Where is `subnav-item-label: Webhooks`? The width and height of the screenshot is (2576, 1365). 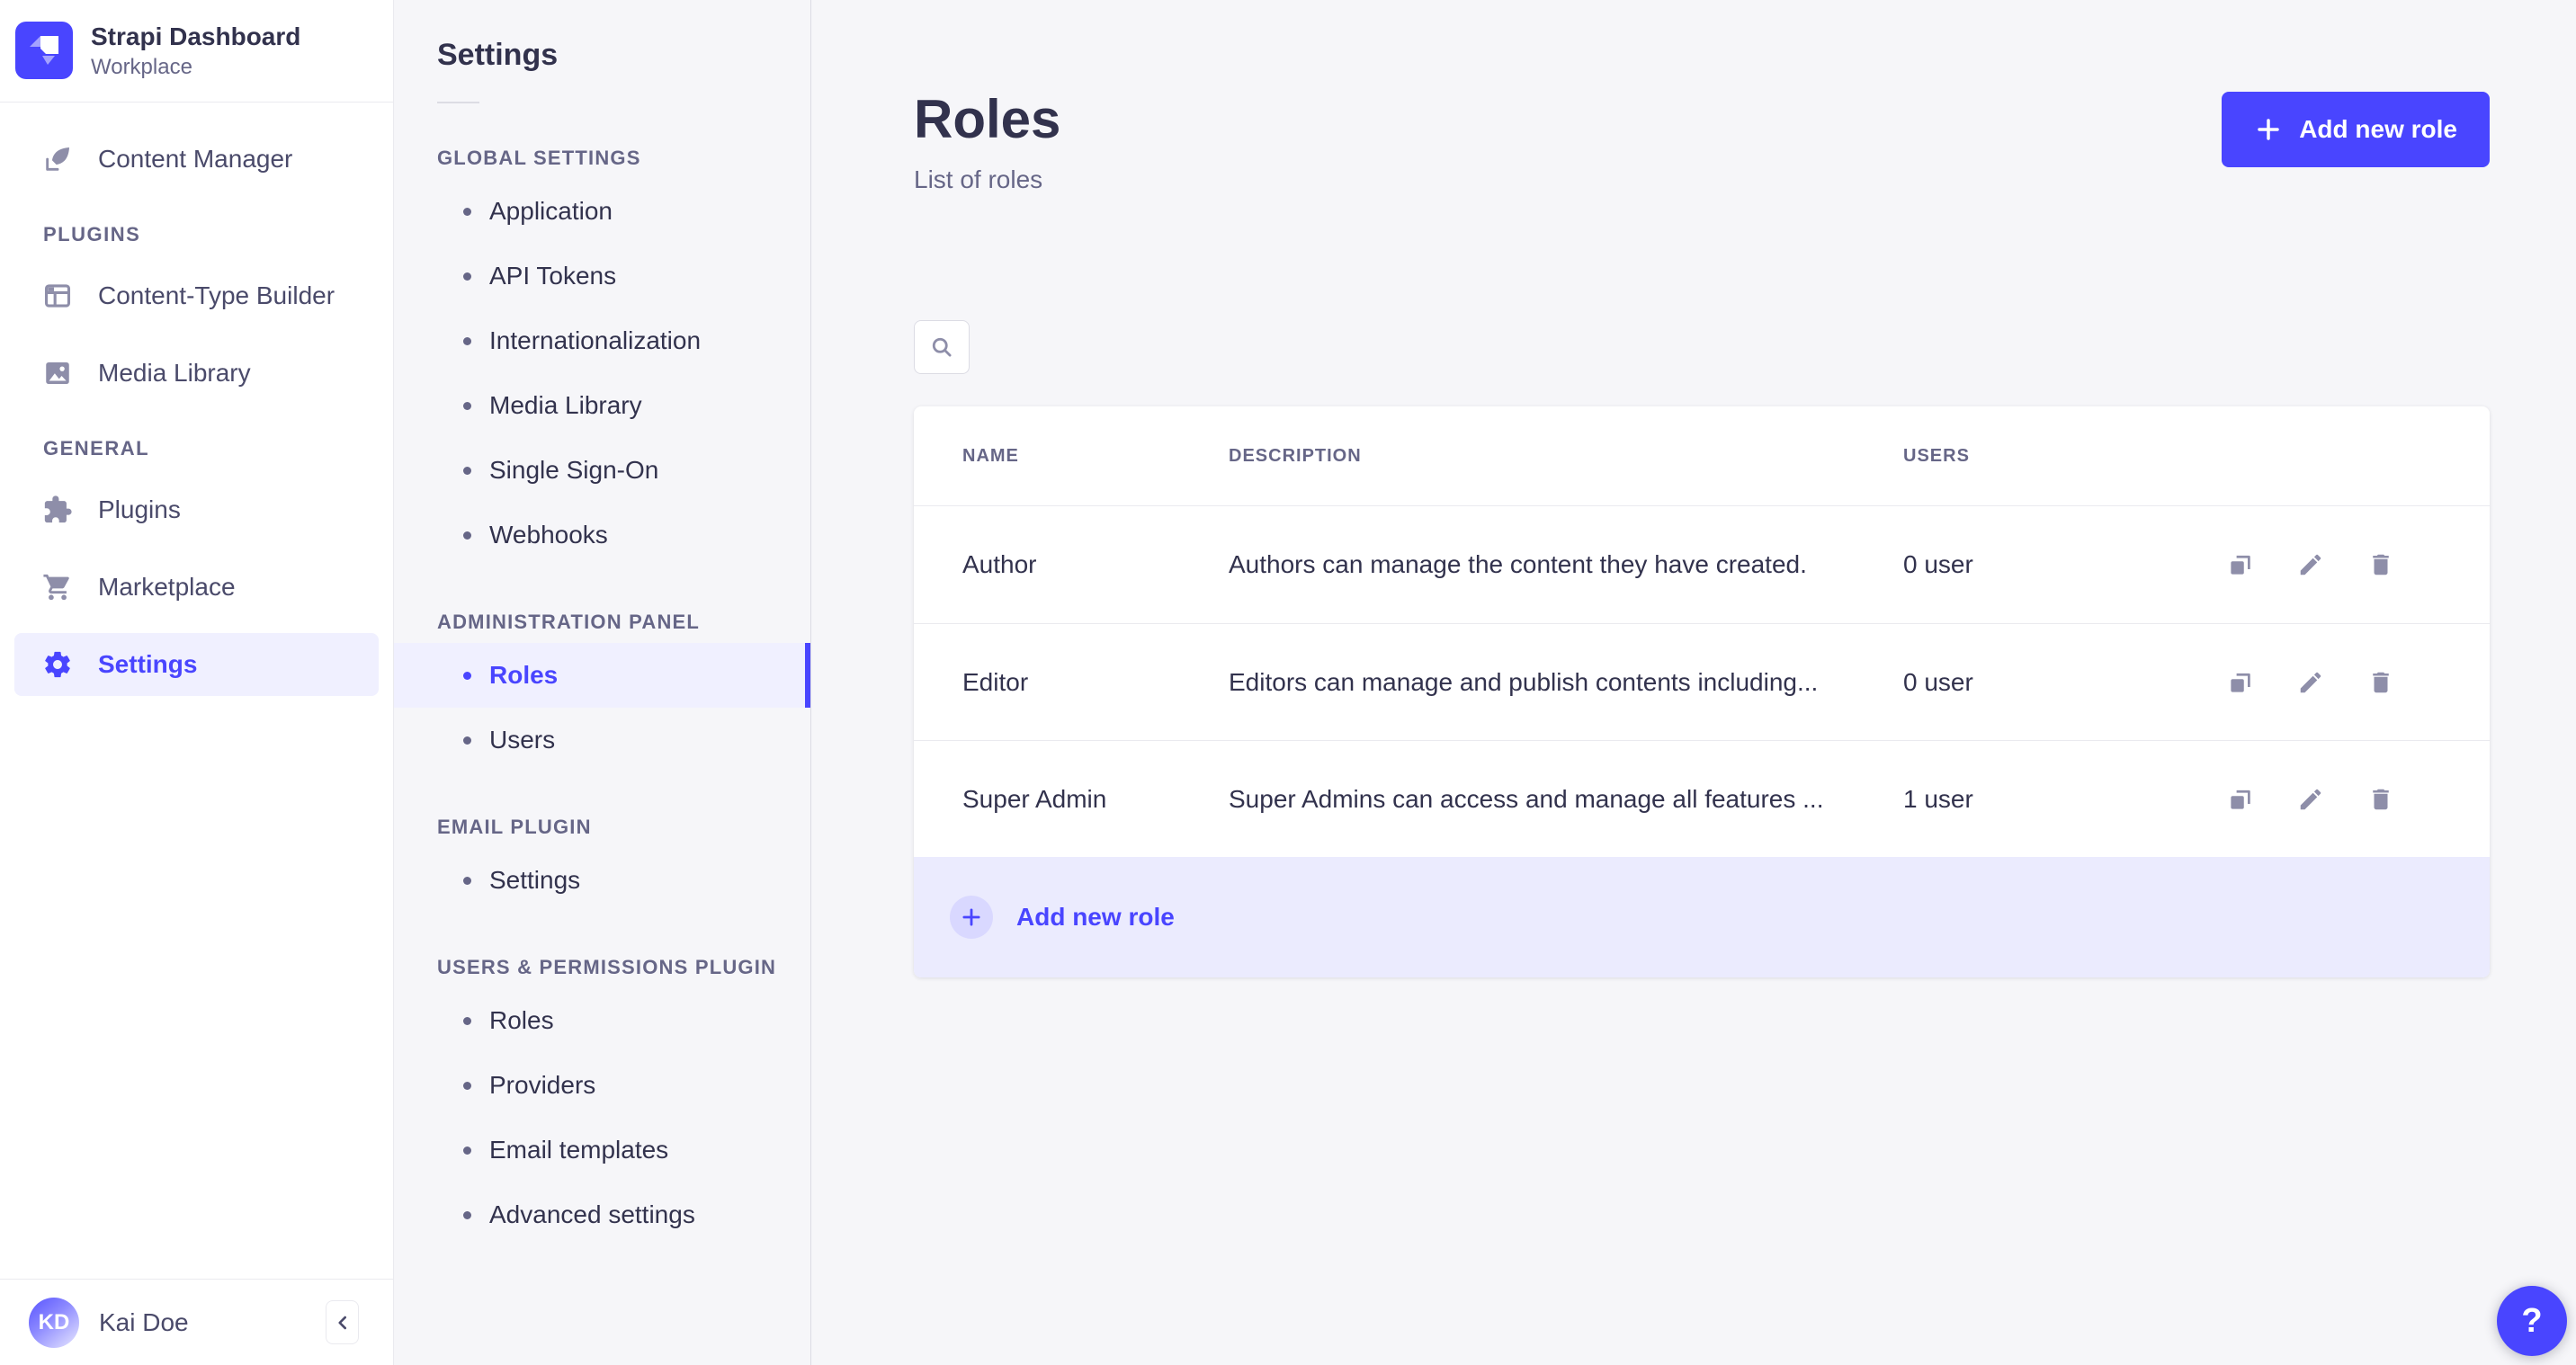 subnav-item-label: Webhooks is located at coordinates (548, 535).